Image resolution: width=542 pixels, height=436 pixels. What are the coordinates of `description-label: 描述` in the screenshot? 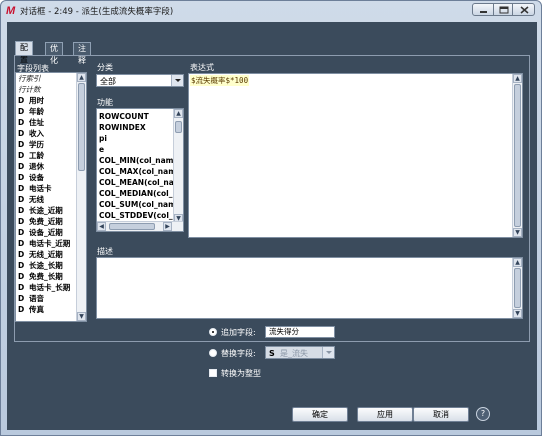 It's located at (105, 251).